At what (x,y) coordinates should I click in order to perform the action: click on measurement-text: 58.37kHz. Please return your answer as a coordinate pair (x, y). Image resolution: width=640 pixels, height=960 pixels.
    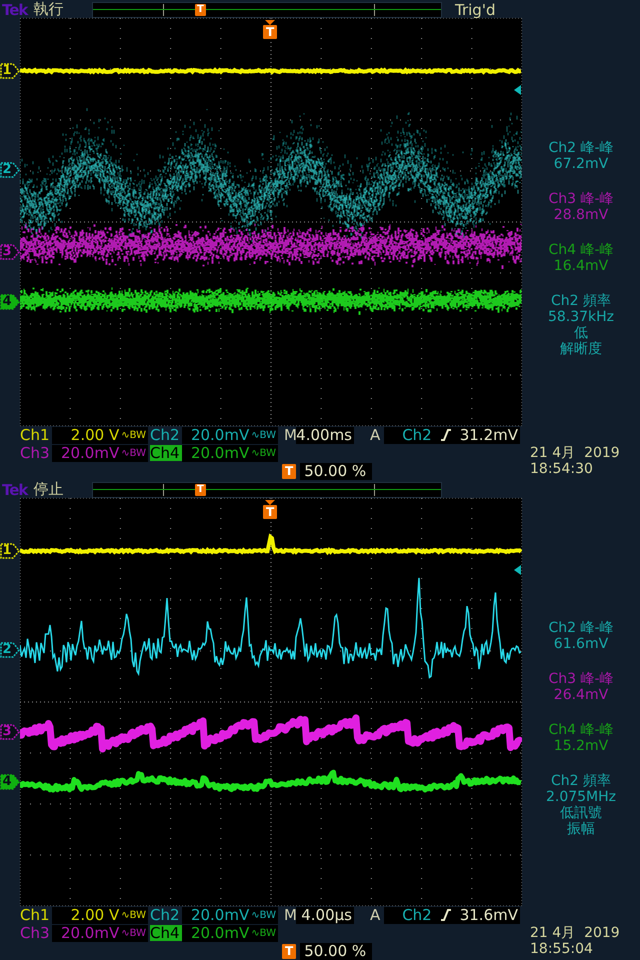
    Looking at the image, I should click on (581, 317).